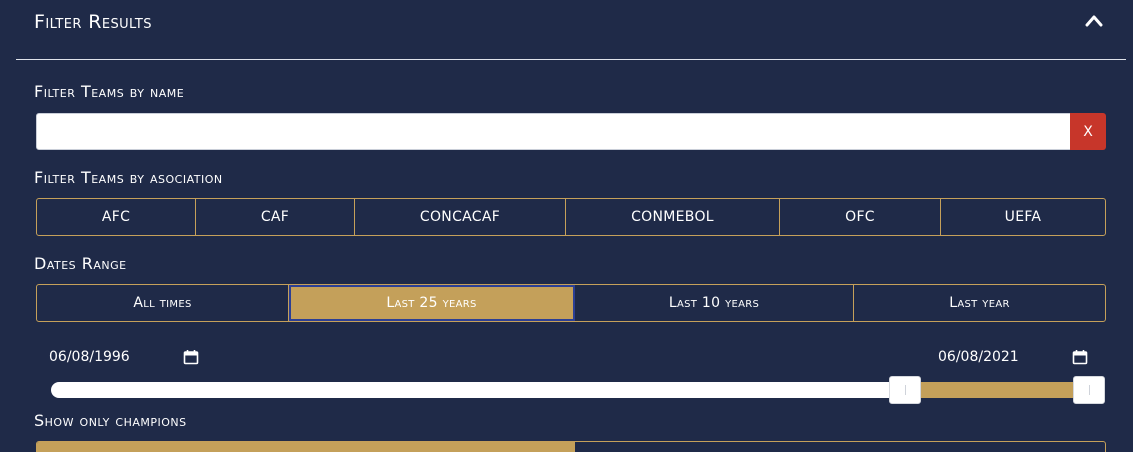 The image size is (1133, 452). What do you see at coordinates (80, 263) in the screenshot?
I see `dates-range-label: Dates Range` at bounding box center [80, 263].